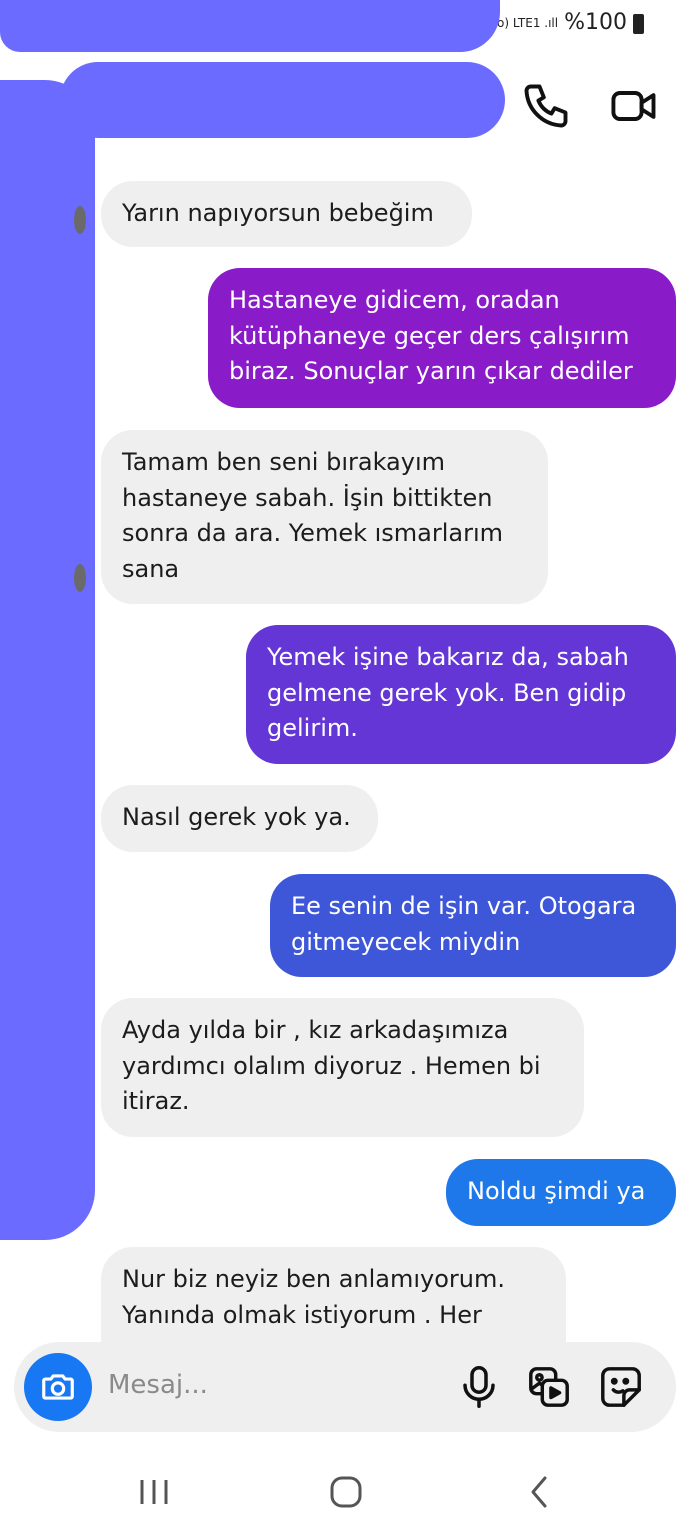  What do you see at coordinates (250, 26) in the screenshot?
I see `redaction-scribble-top` at bounding box center [250, 26].